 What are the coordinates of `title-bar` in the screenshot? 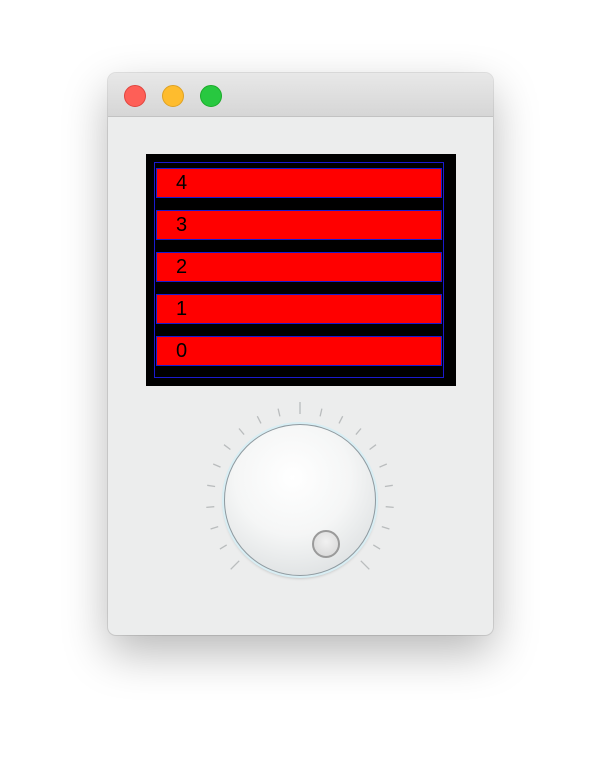 It's located at (300, 95).